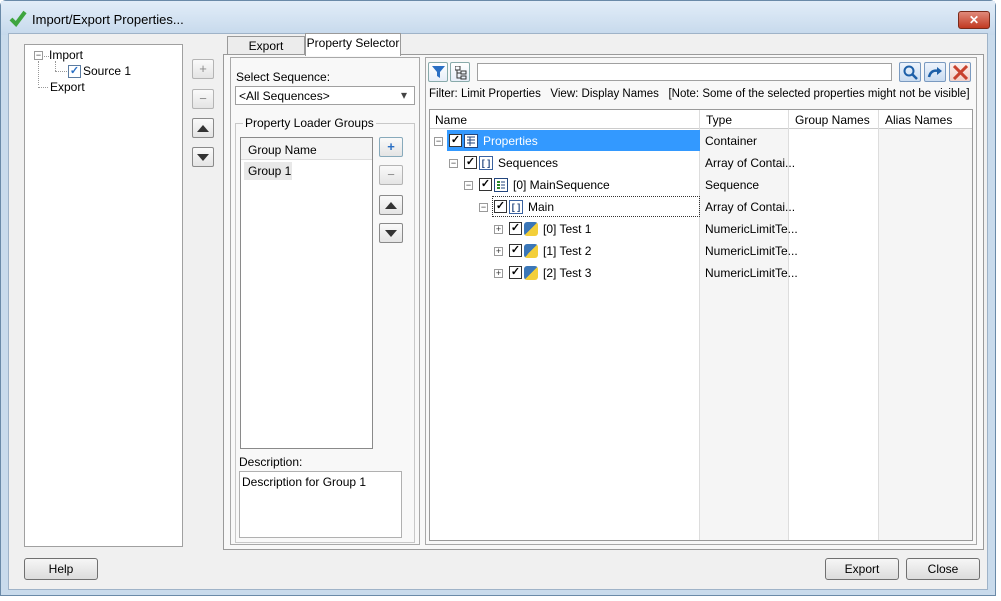 The height and width of the screenshot is (601, 1001). Describe the element at coordinates (38, 55) in the screenshot. I see `collapse-import-icon: −` at that location.